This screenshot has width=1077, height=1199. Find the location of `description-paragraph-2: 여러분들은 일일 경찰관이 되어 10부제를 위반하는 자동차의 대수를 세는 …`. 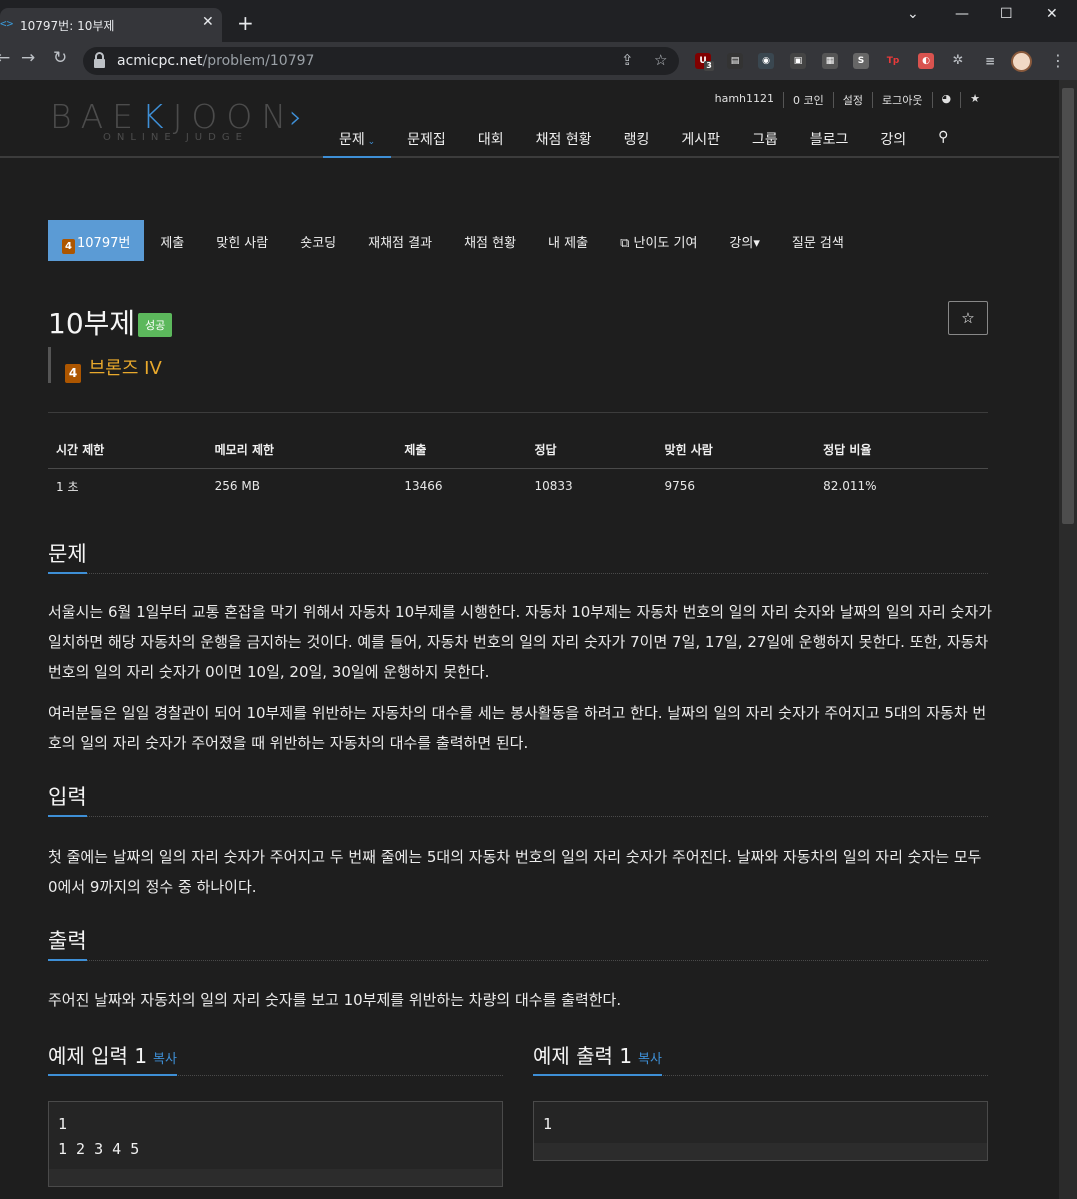

description-paragraph-2: 여러분들은 일일 경찰관이 되어 10부제를 위반하는 자동차의 대수를 세는 … is located at coordinates (517, 728).